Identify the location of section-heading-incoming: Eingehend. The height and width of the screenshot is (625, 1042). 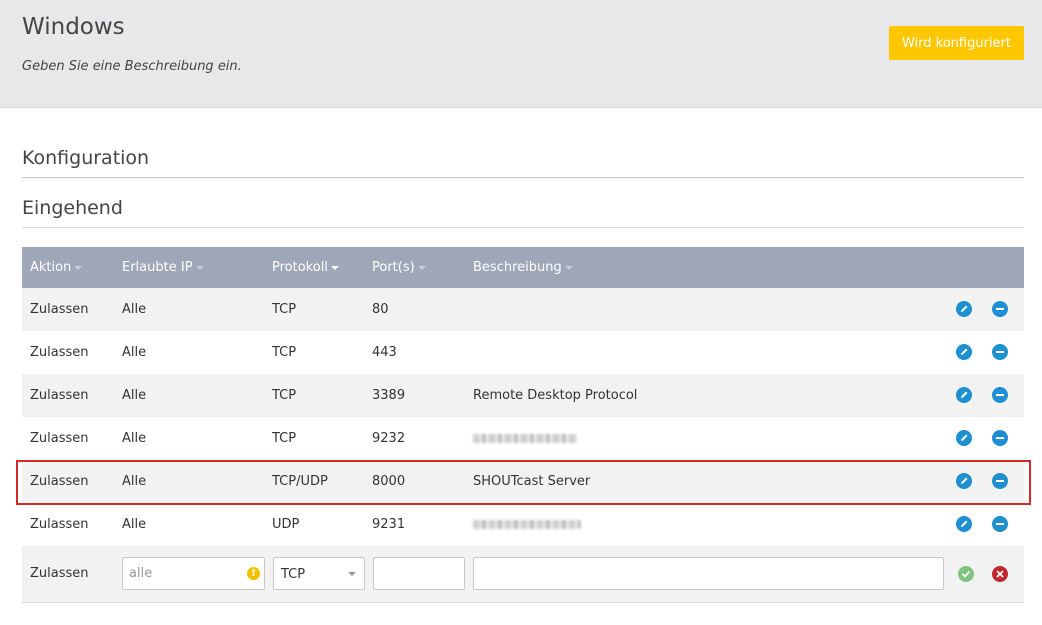
(523, 212).